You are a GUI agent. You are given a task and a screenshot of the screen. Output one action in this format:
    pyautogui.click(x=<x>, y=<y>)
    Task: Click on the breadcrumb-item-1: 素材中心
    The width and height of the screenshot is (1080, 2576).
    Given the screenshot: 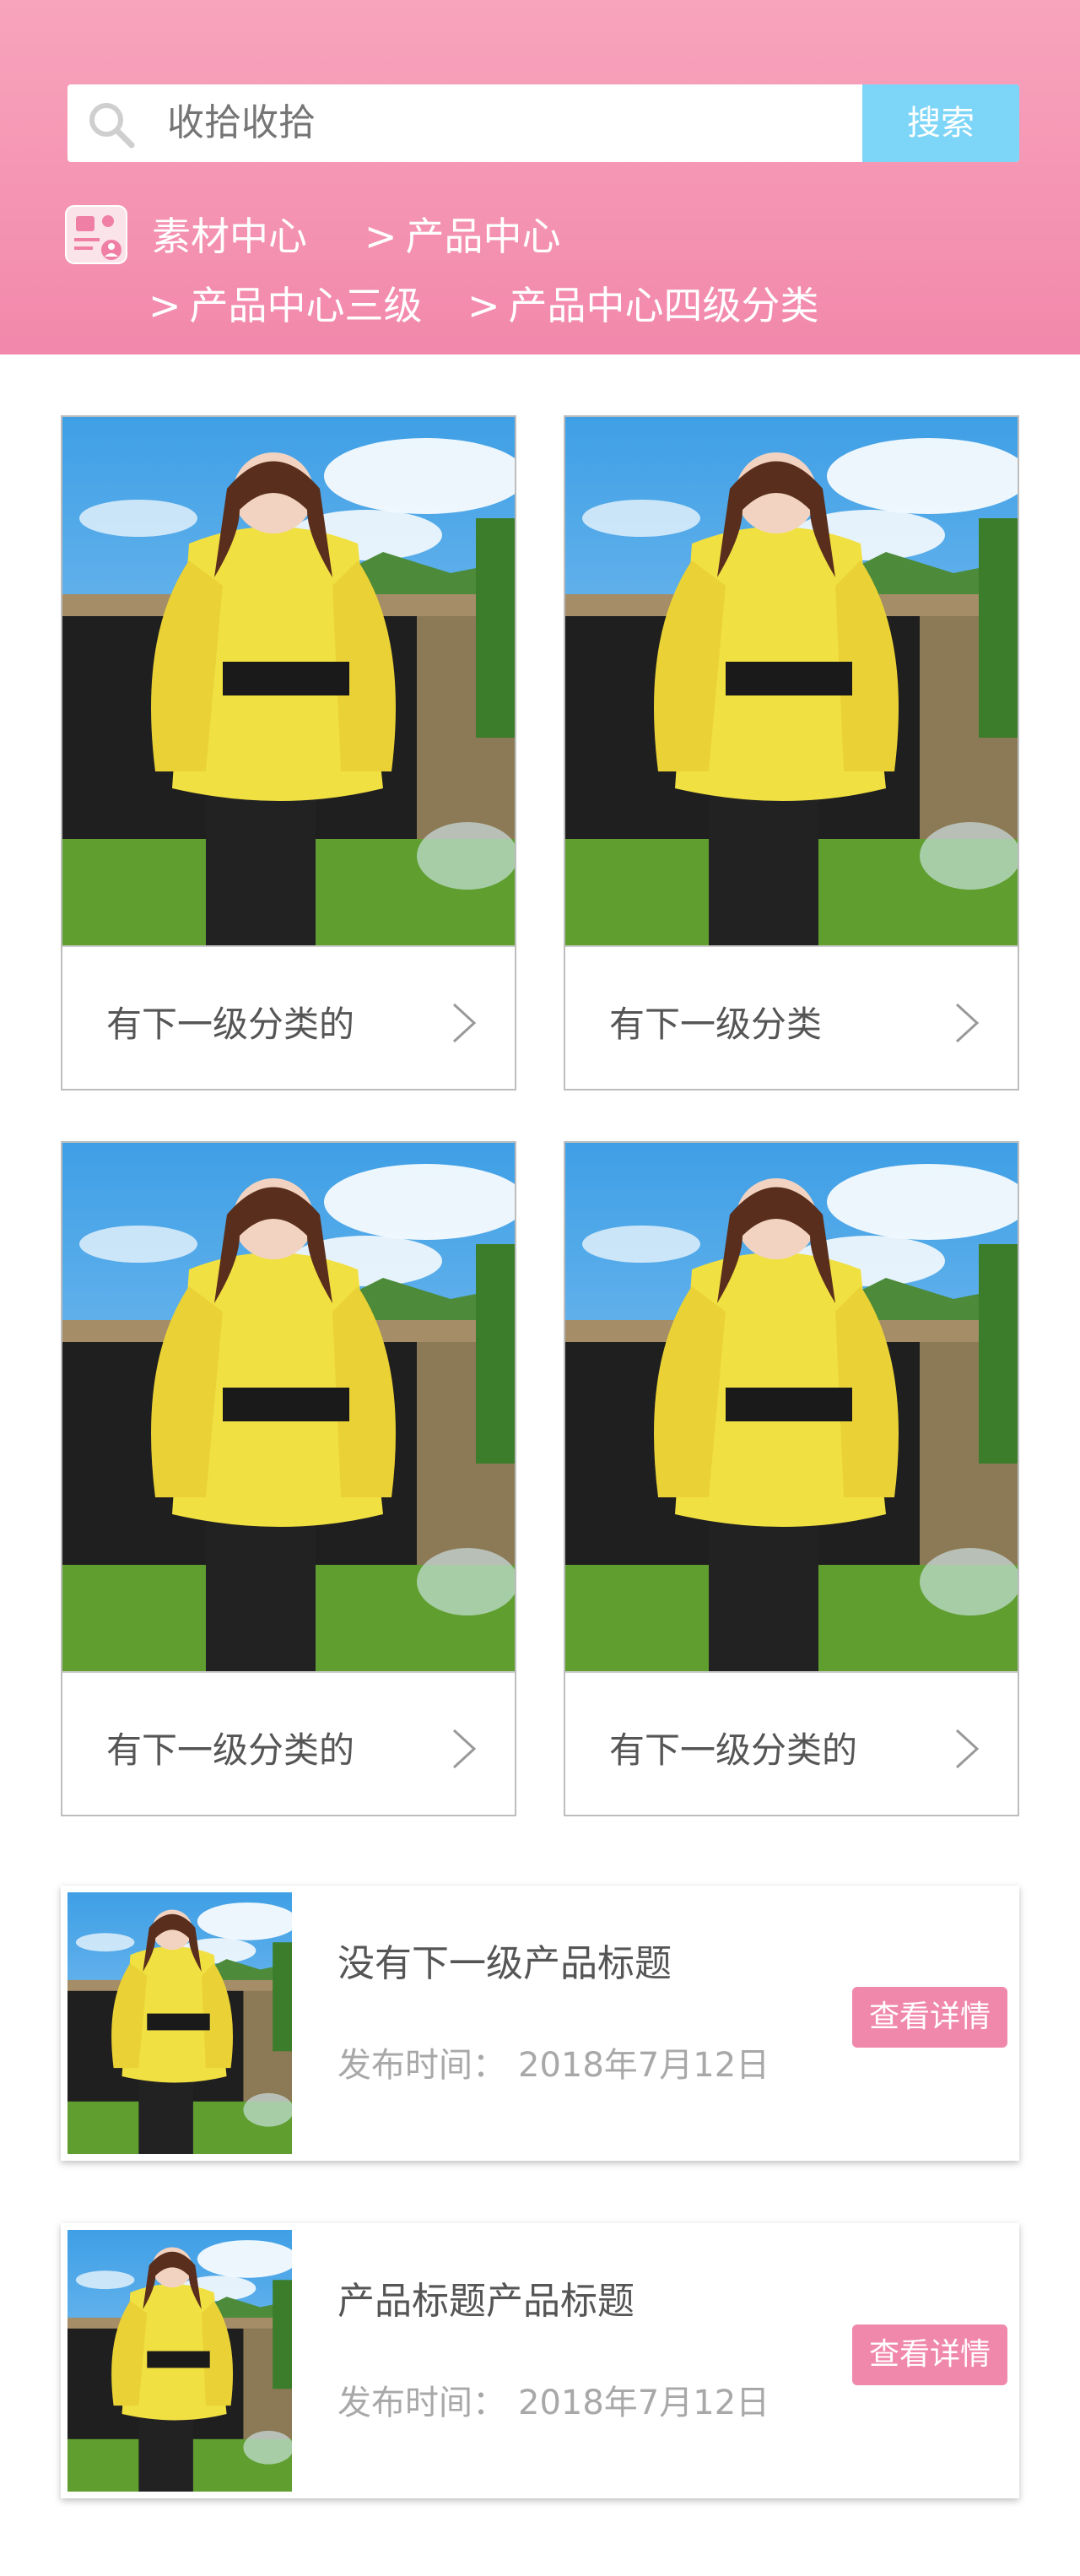 What is the action you would take?
    pyautogui.click(x=229, y=234)
    